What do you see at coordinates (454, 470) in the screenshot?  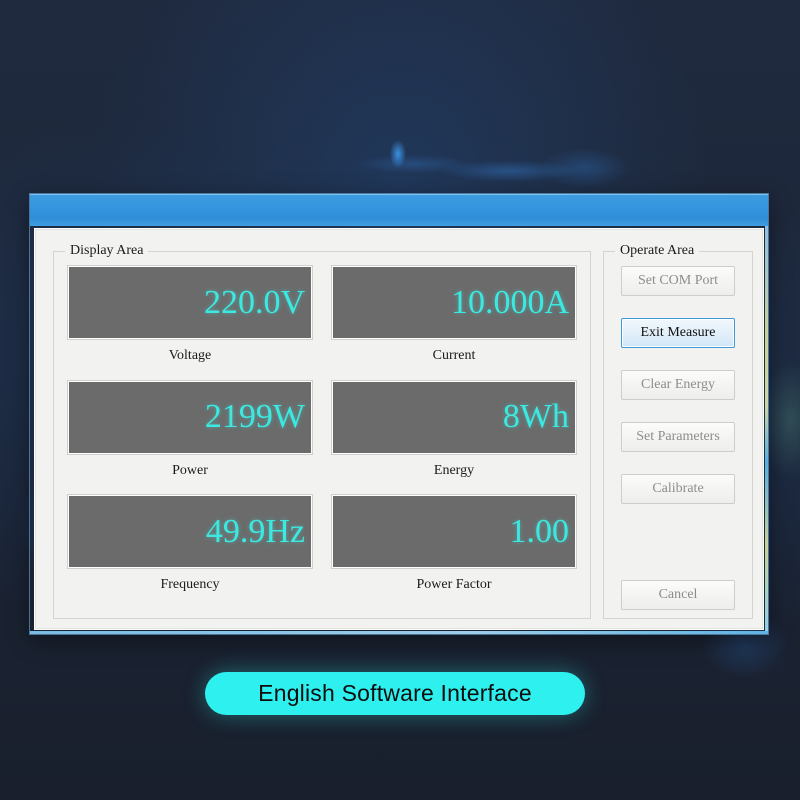 I see `readout-energy-label: Energy` at bounding box center [454, 470].